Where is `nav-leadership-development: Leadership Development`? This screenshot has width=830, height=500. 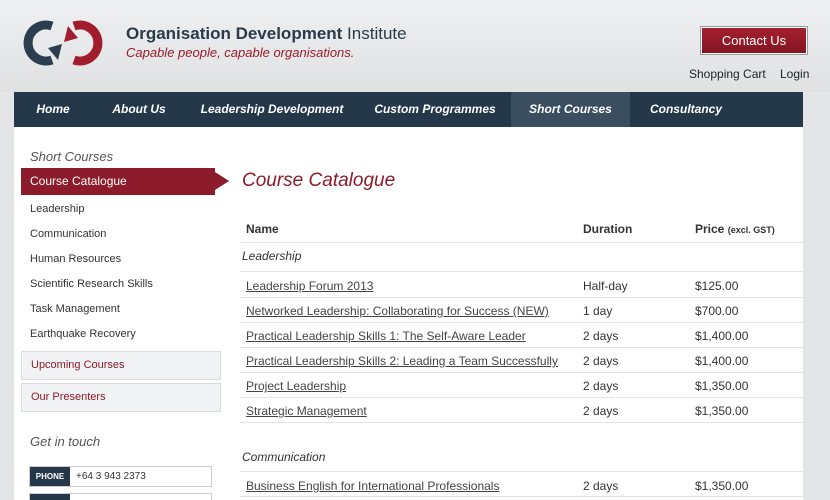 nav-leadership-development: Leadership Development is located at coordinates (272, 109).